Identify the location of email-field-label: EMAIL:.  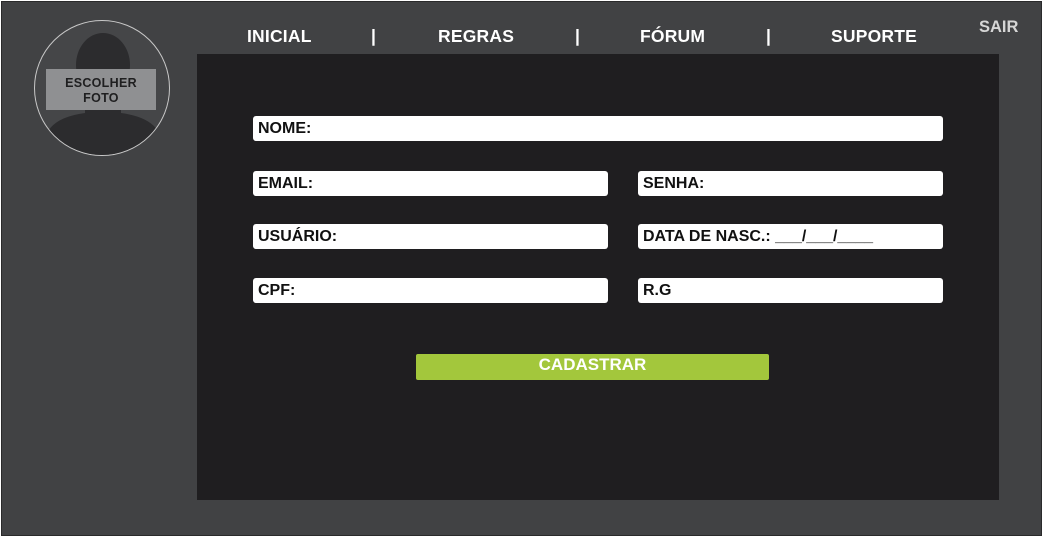
(286, 183).